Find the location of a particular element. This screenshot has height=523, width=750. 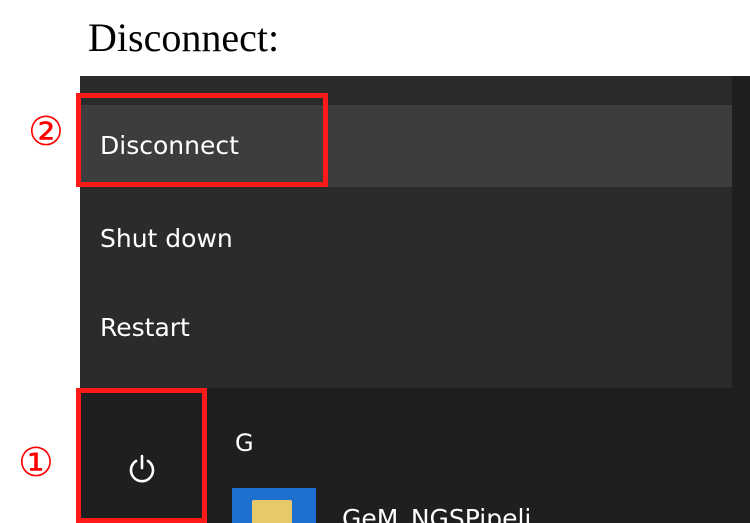

folder-icon is located at coordinates (272, 511).